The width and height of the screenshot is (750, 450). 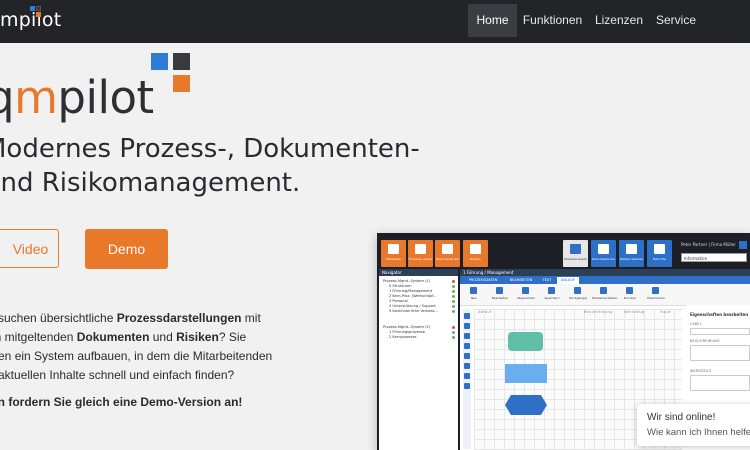 What do you see at coordinates (105, 97) in the screenshot?
I see `logo-rest: pilot` at bounding box center [105, 97].